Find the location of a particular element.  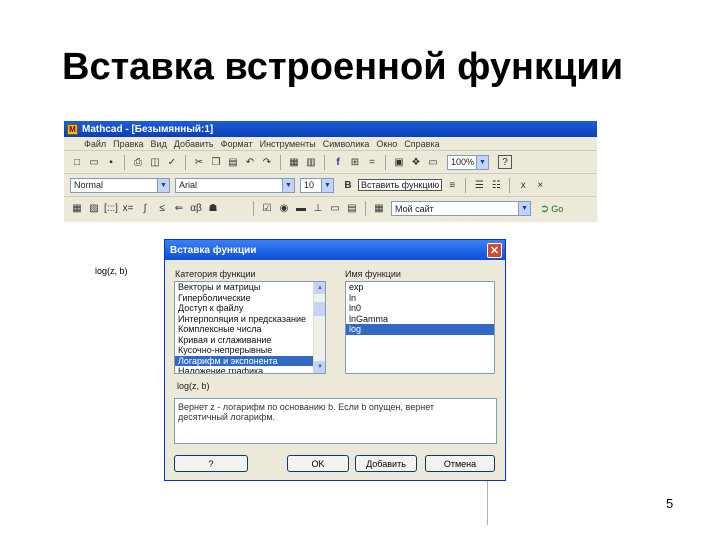

function-list-item: exp is located at coordinates (420, 287).